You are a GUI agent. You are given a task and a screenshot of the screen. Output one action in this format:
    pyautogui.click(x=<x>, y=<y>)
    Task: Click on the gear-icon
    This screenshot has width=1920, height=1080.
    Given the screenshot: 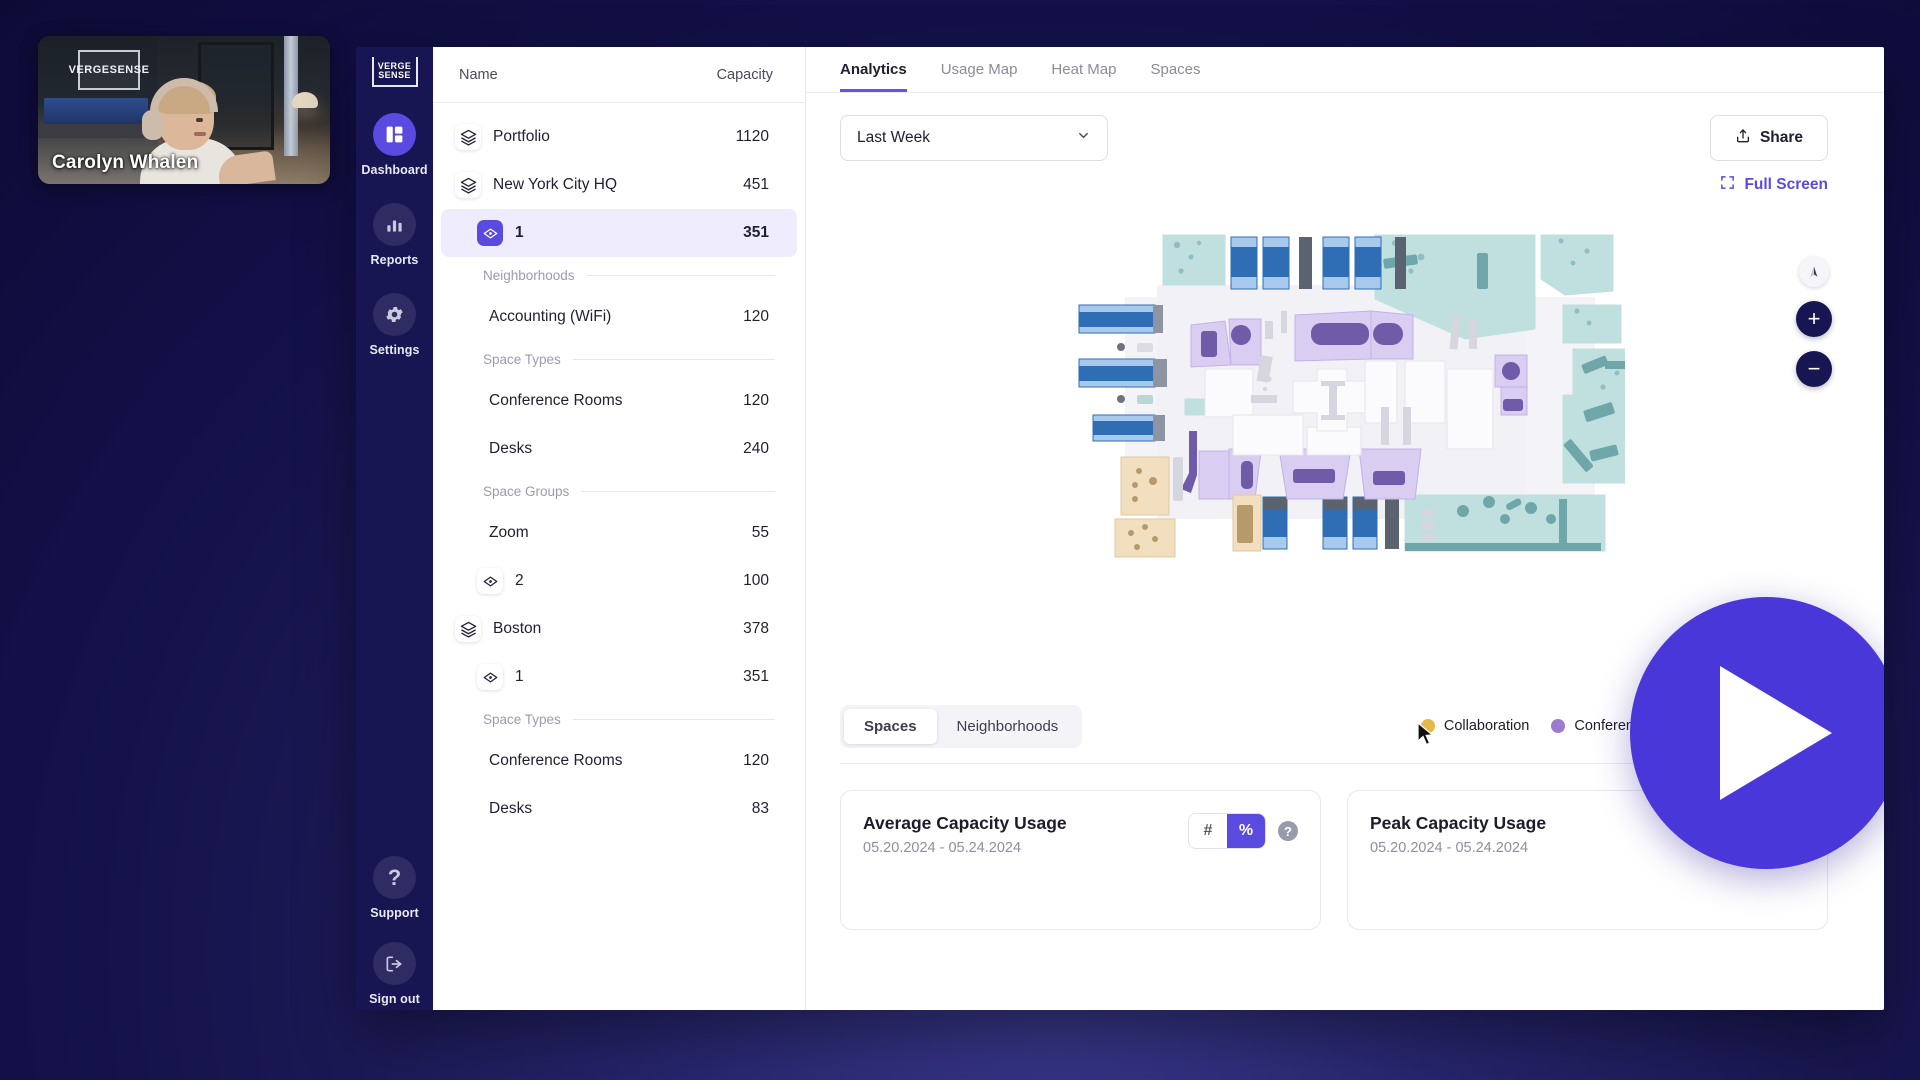 What is the action you would take?
    pyautogui.click(x=394, y=314)
    